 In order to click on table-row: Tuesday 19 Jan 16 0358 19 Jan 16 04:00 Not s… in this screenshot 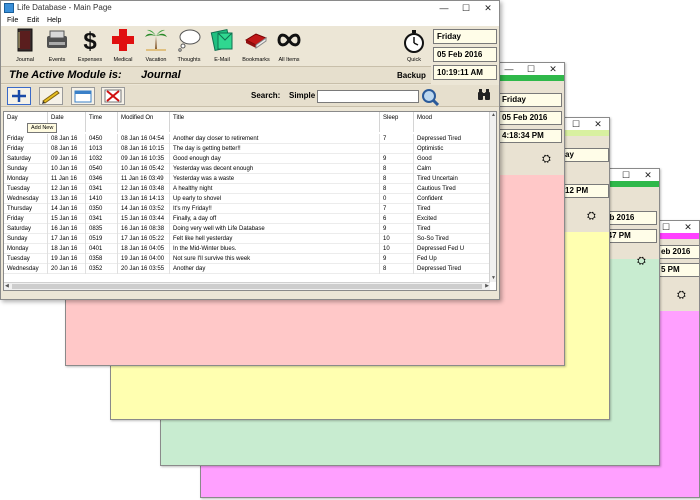, I will do `click(247, 259)`.